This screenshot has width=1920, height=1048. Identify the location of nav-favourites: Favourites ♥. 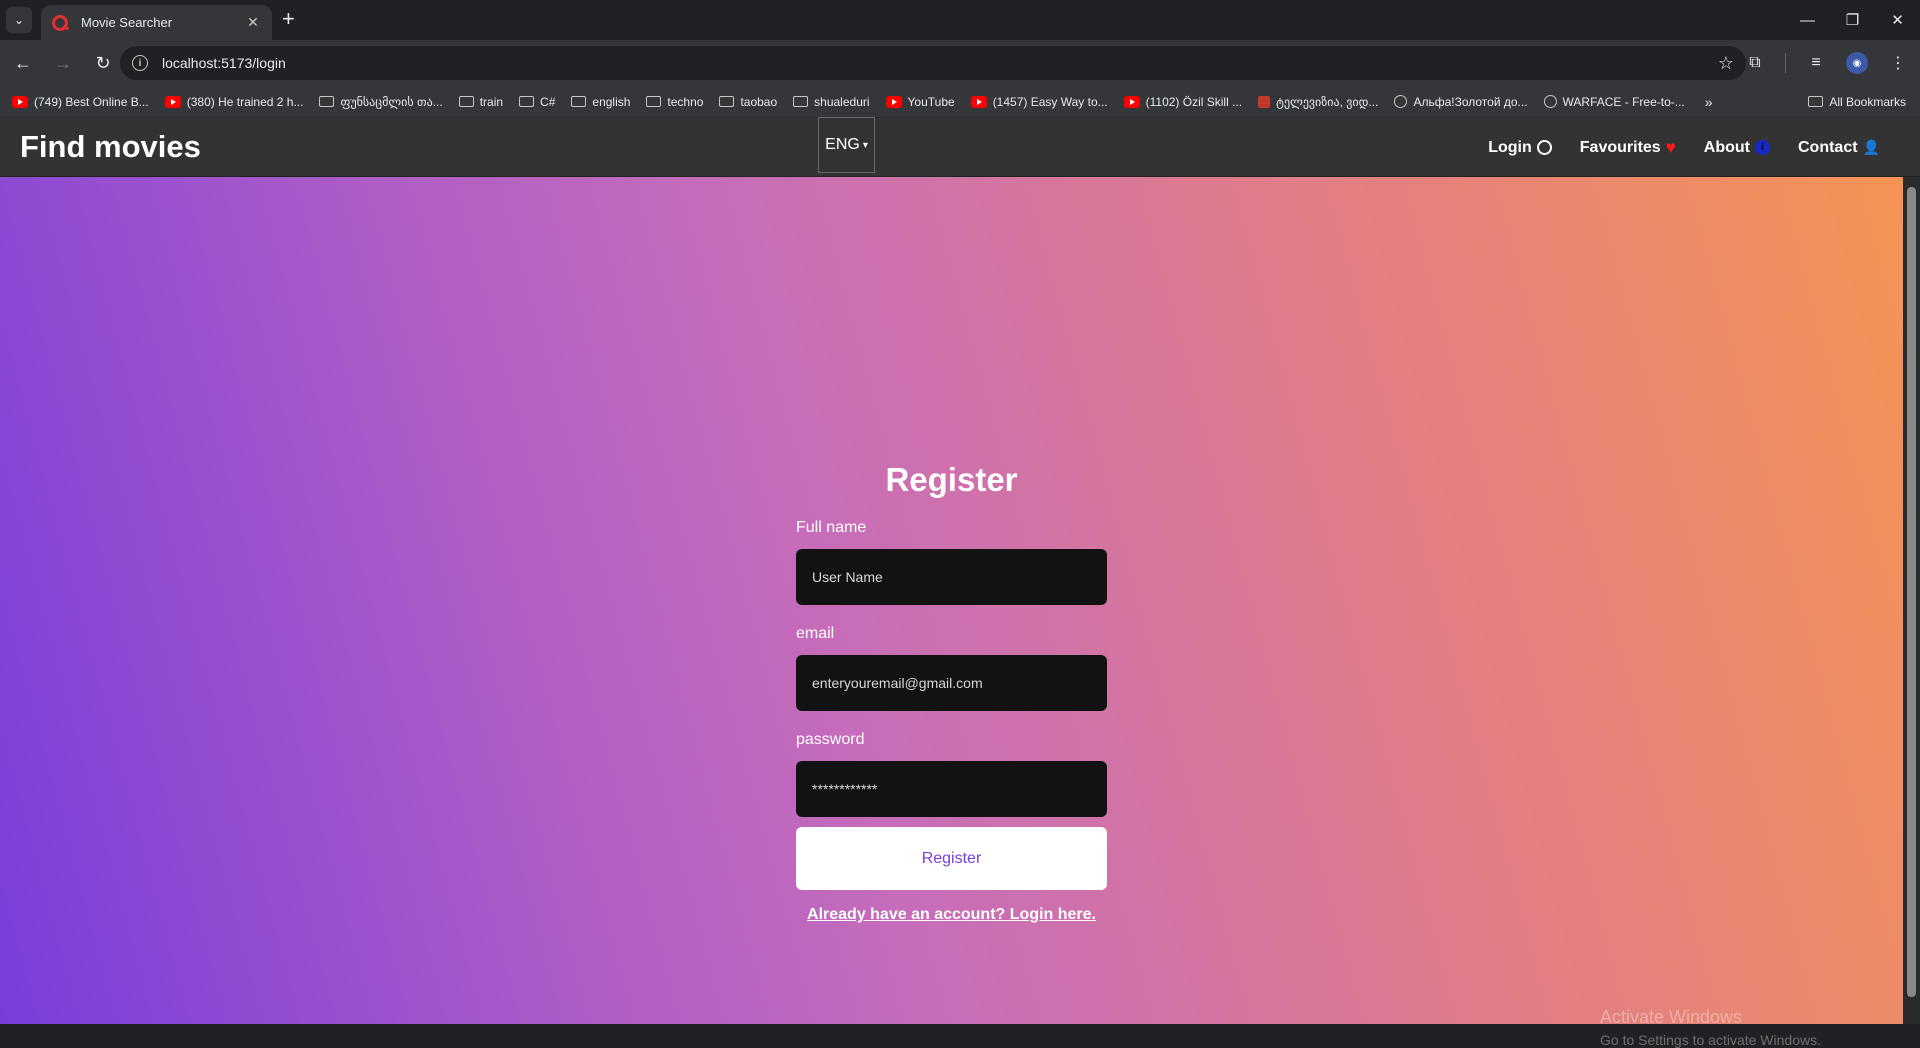
(1628, 148).